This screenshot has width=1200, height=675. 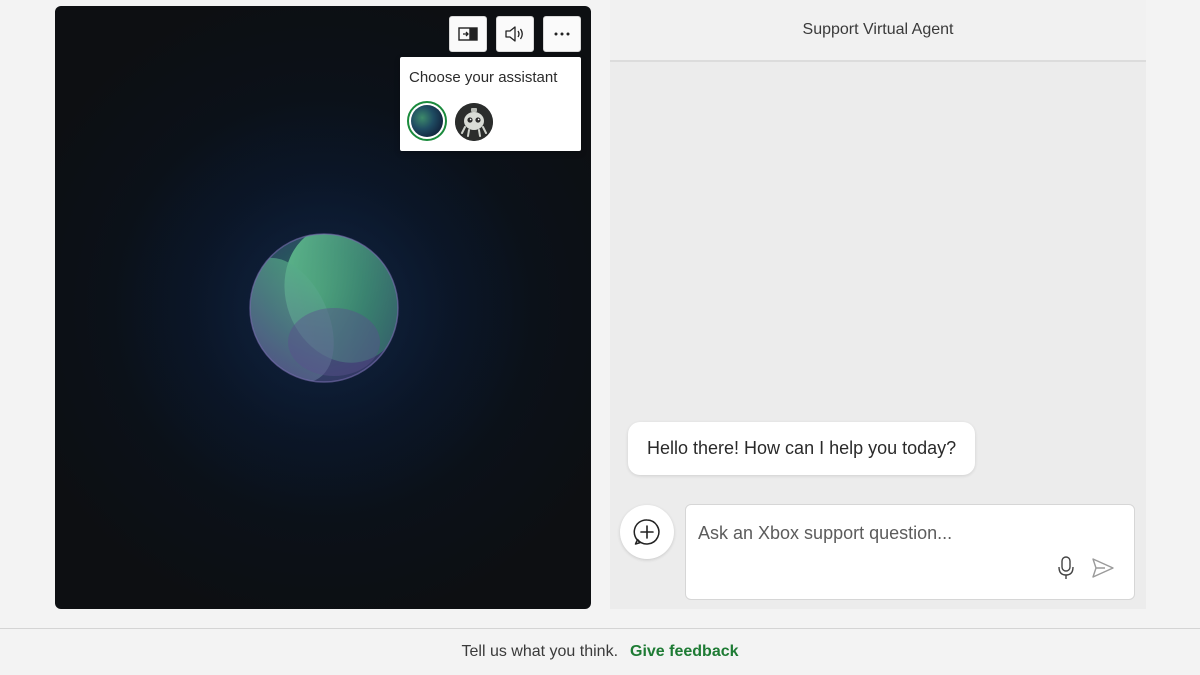 I want to click on more-options-icon, so click(x=562, y=34).